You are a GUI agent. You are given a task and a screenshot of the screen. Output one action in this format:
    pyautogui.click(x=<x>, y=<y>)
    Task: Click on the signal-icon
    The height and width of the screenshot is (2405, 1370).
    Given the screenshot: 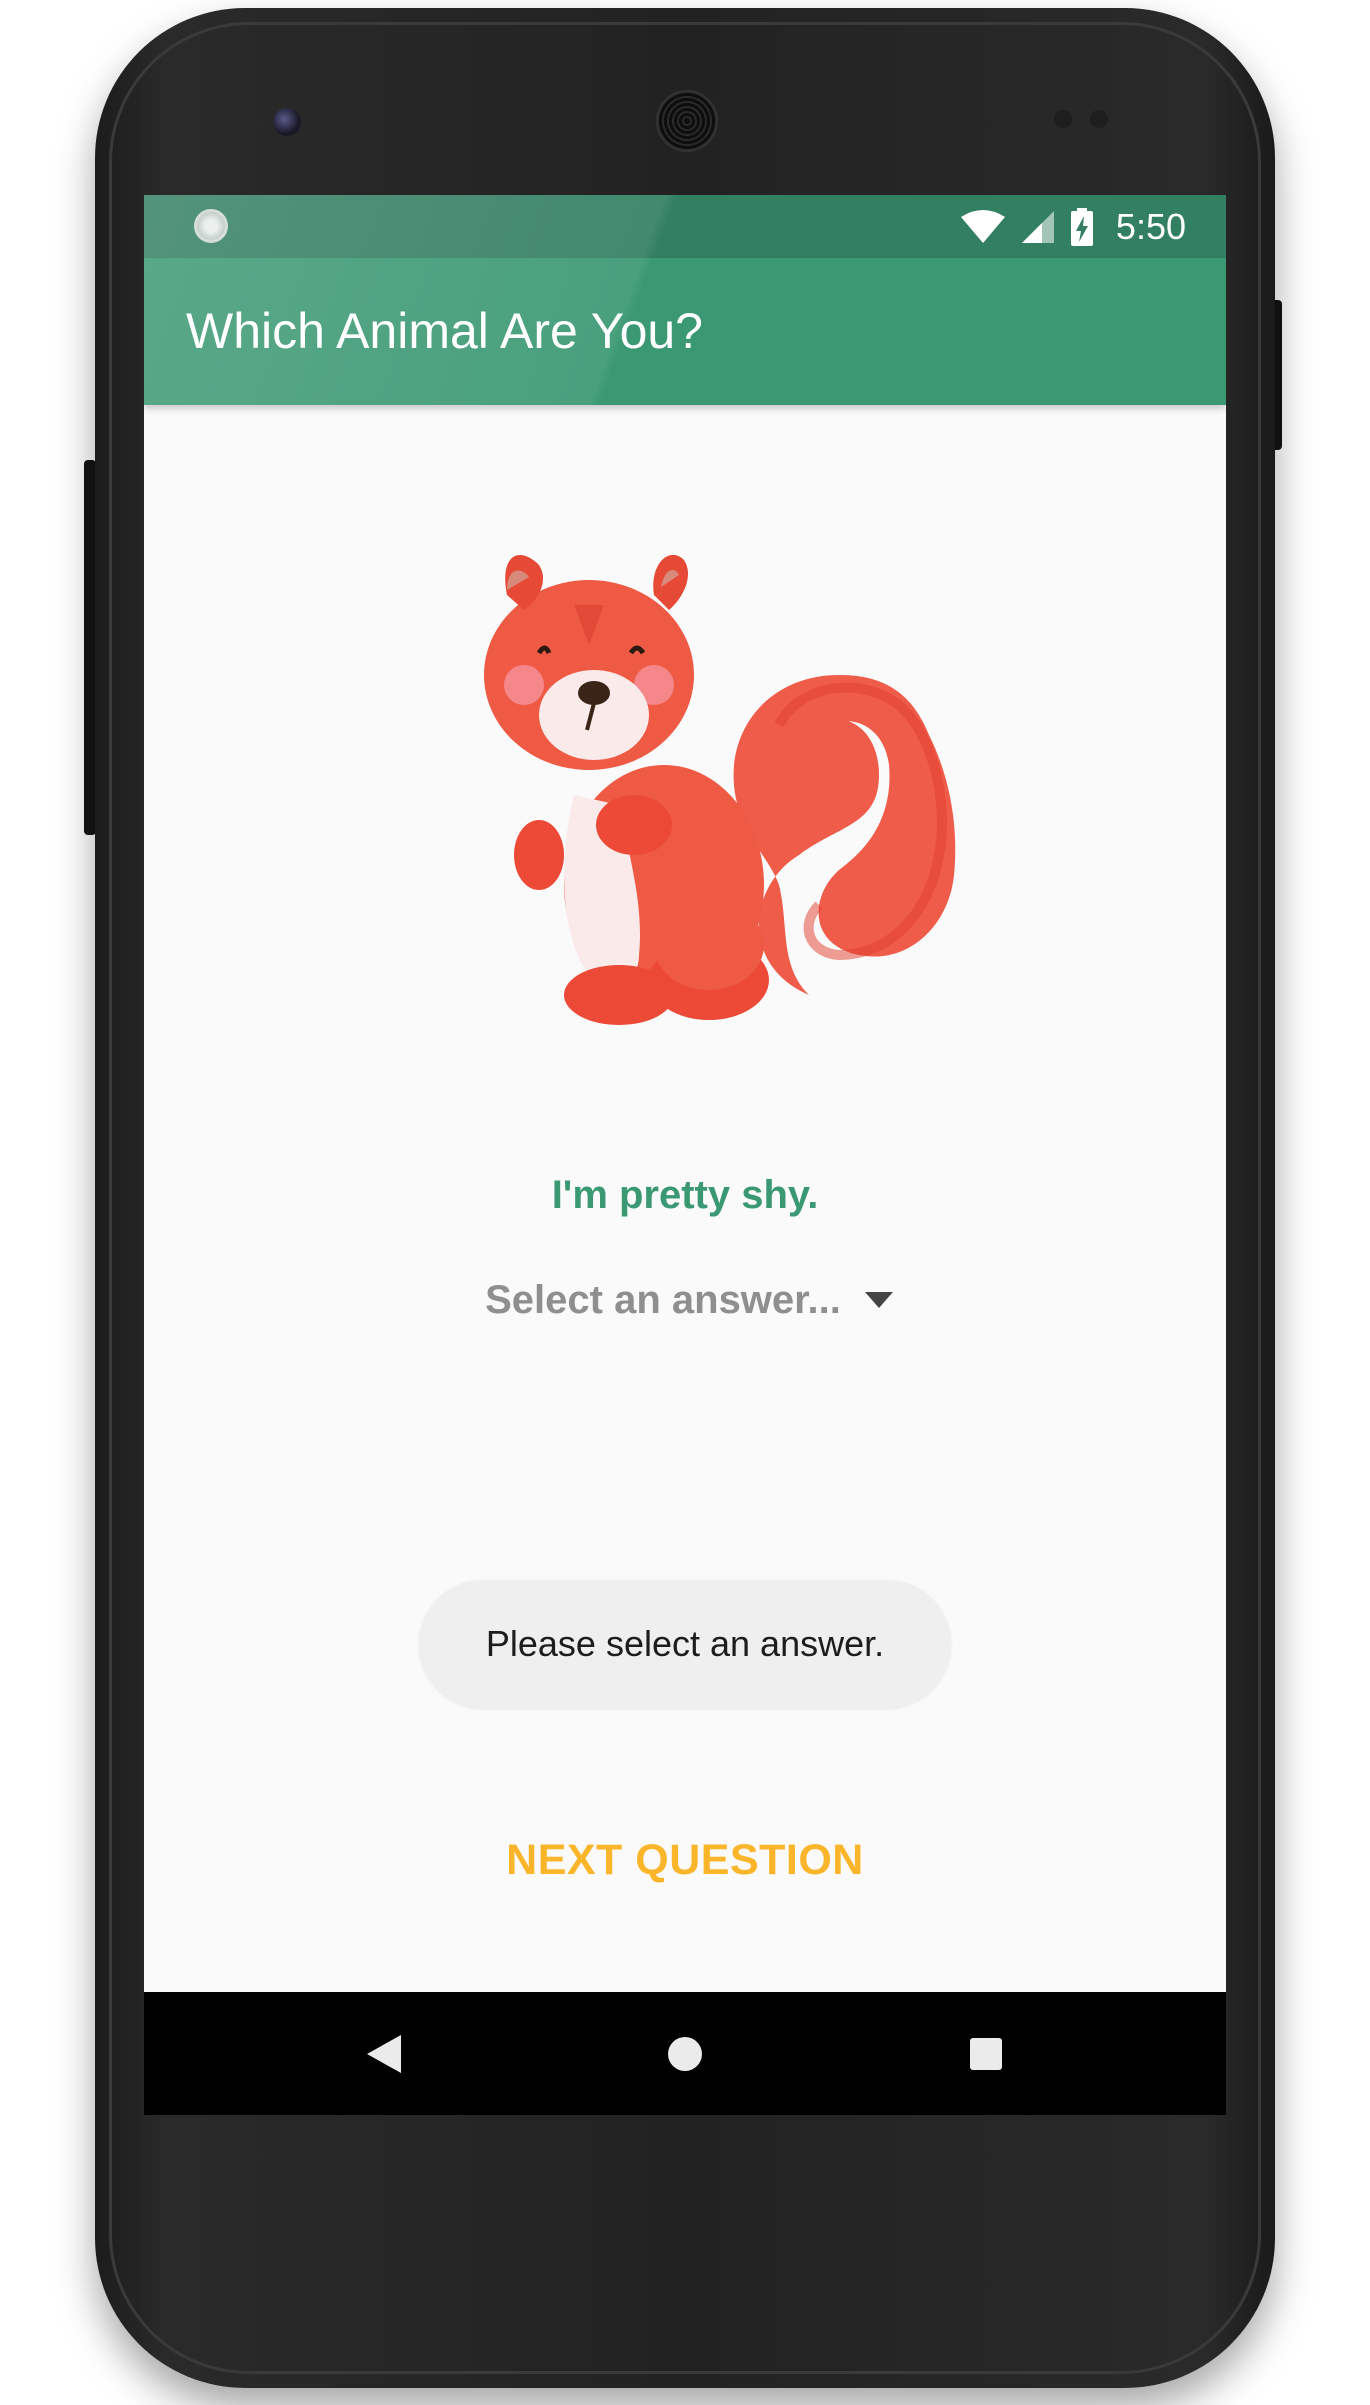 What is the action you would take?
    pyautogui.click(x=1037, y=226)
    